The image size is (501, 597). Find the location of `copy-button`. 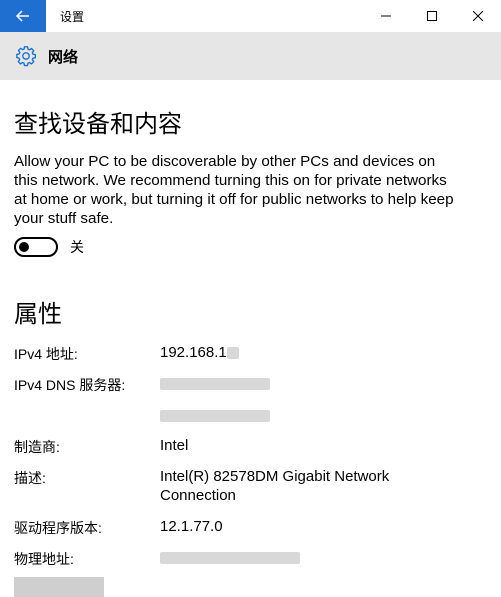

copy-button is located at coordinates (59, 587).